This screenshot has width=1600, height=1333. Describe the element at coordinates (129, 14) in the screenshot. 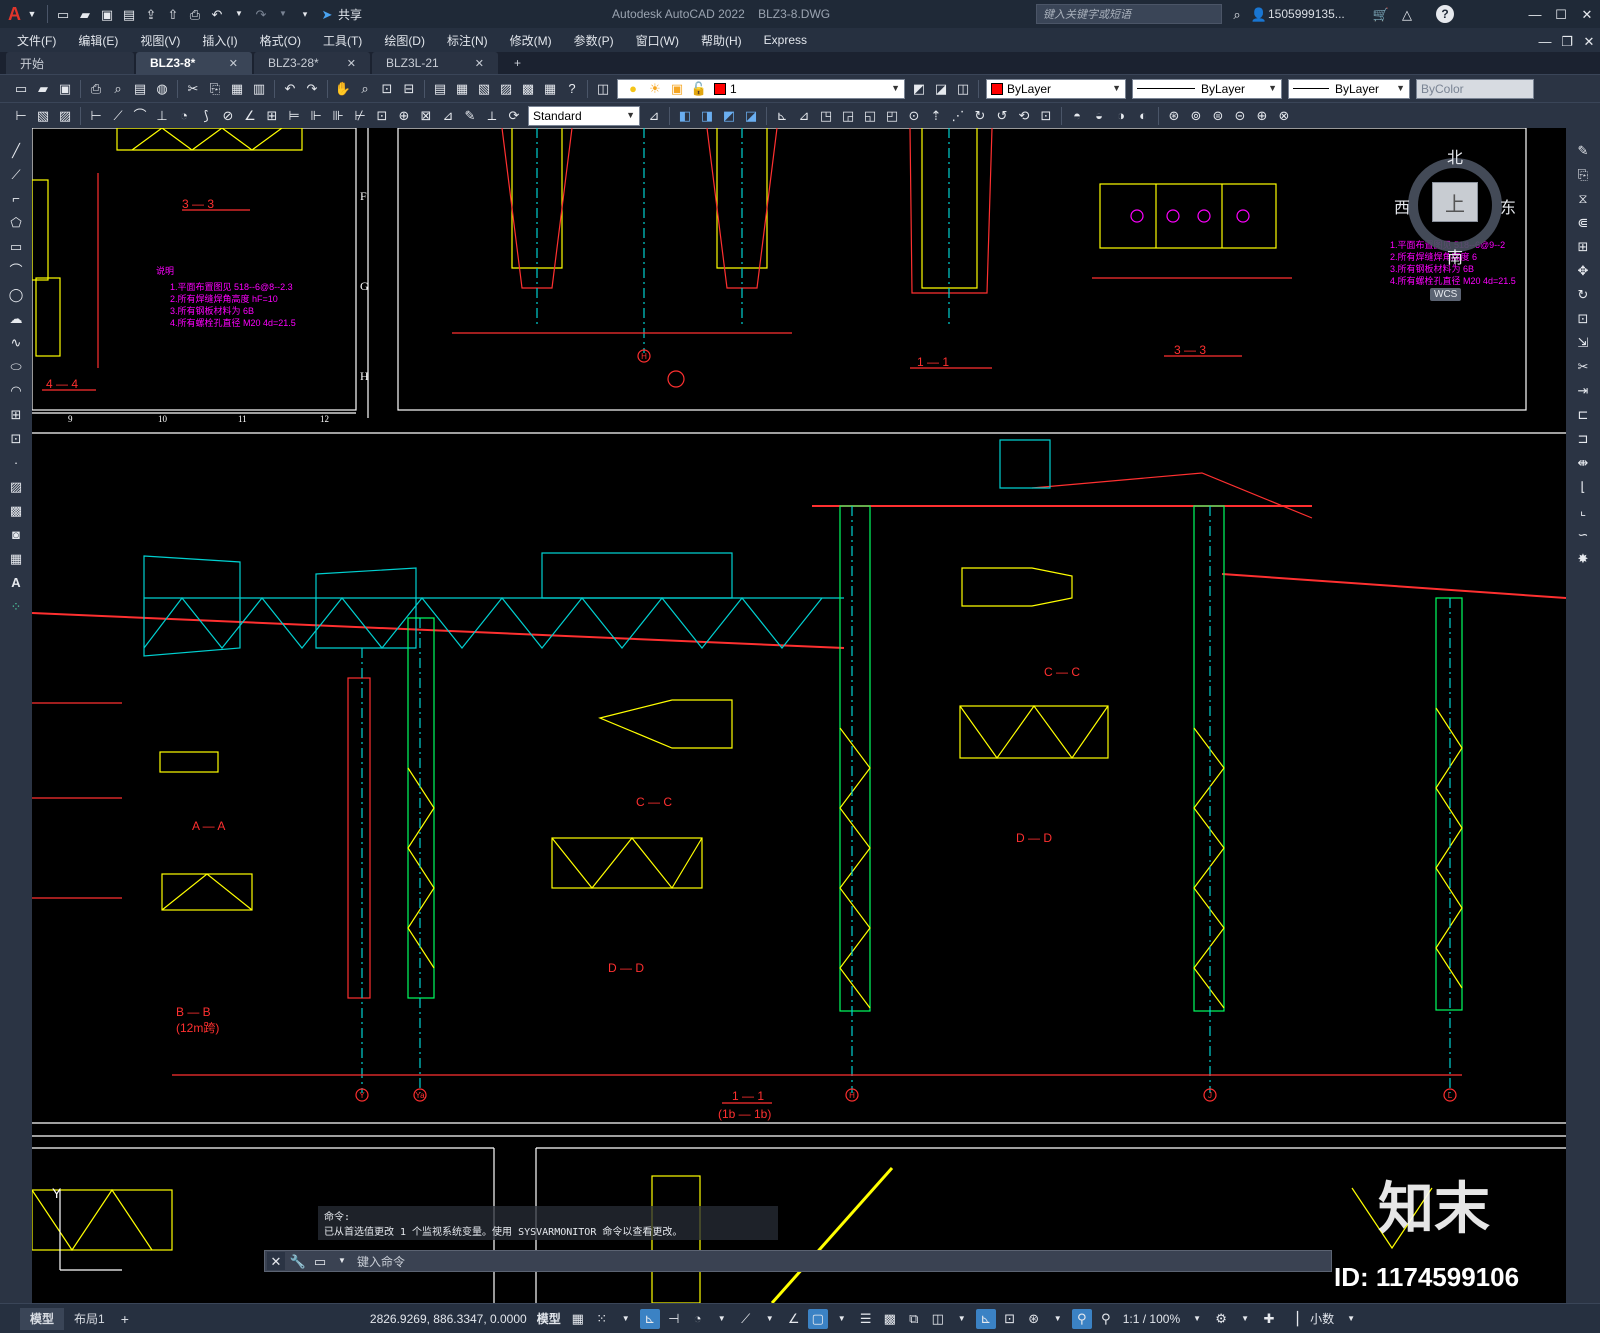

I see `save-as-icon: ▤` at that location.